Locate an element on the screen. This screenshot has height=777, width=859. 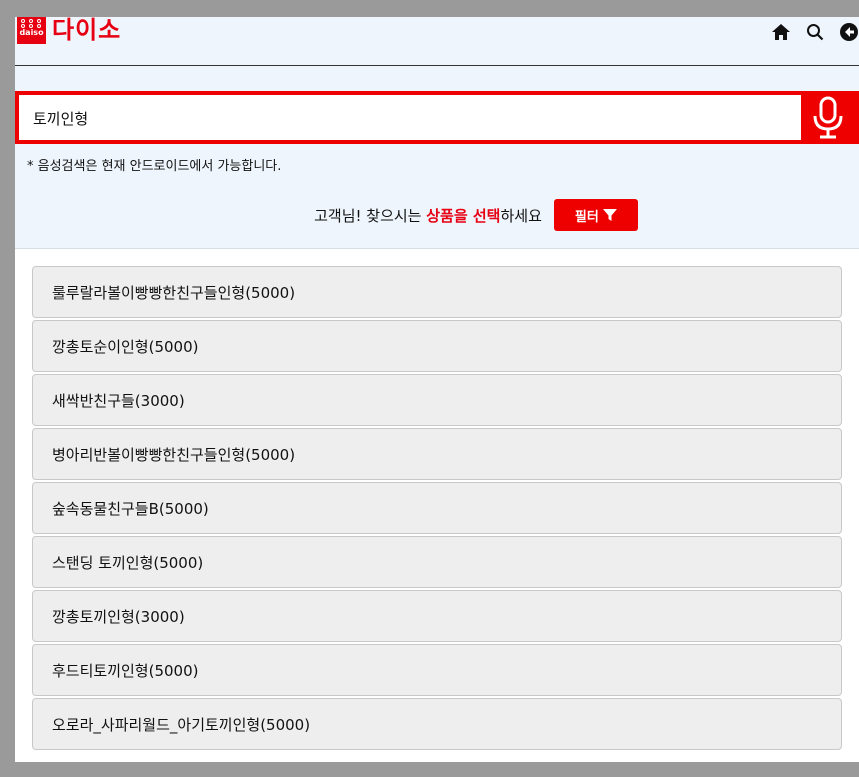
voice-search-notice: * 음성검색은 현재 안드로이드에서 가능합니다. is located at coordinates (154, 166).